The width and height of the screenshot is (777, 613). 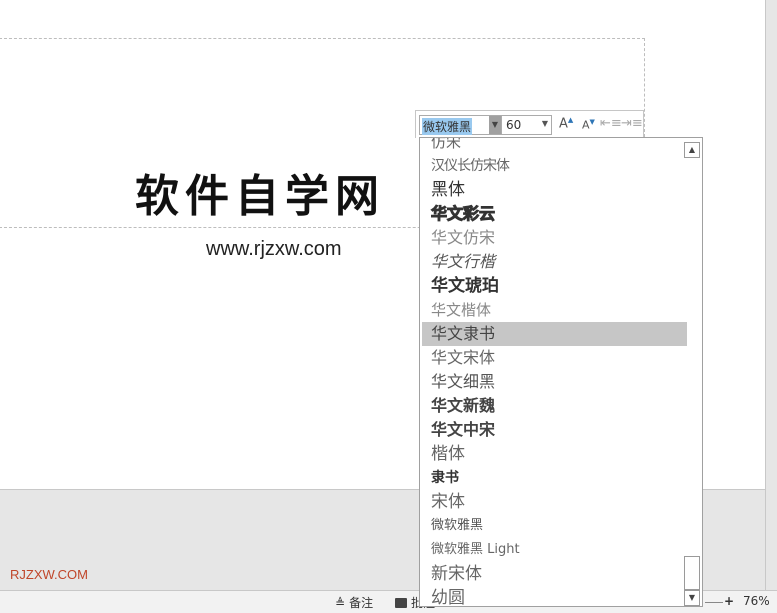 I want to click on font-list-item: 华文宋体, so click(x=552, y=358).